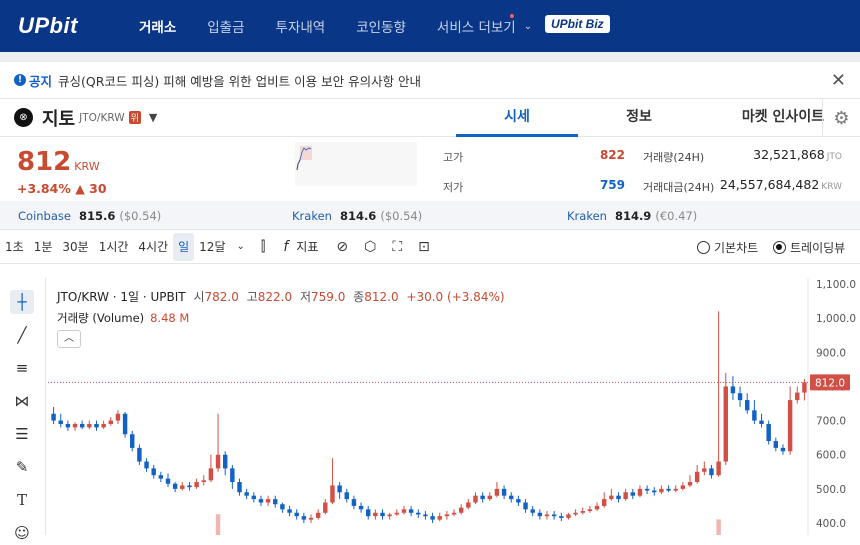 This screenshot has width=860, height=545. I want to click on timeframe-1m: 1분, so click(43, 247).